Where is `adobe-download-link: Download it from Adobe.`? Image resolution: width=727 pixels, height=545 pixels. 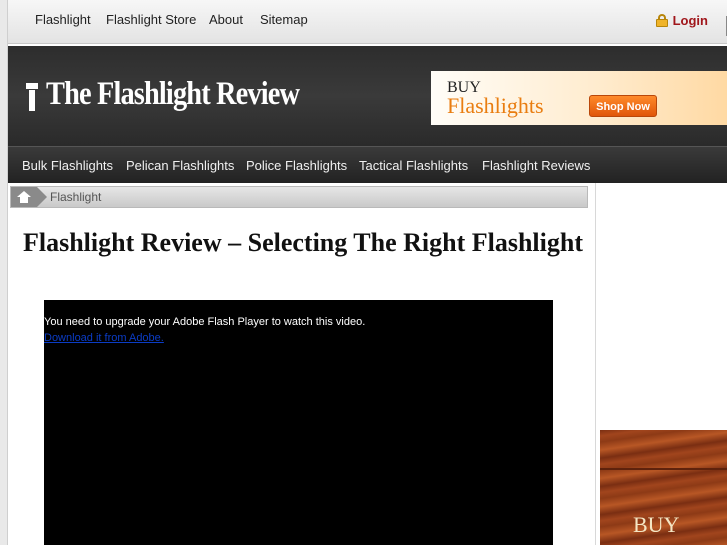 adobe-download-link: Download it from Adobe. is located at coordinates (104, 338).